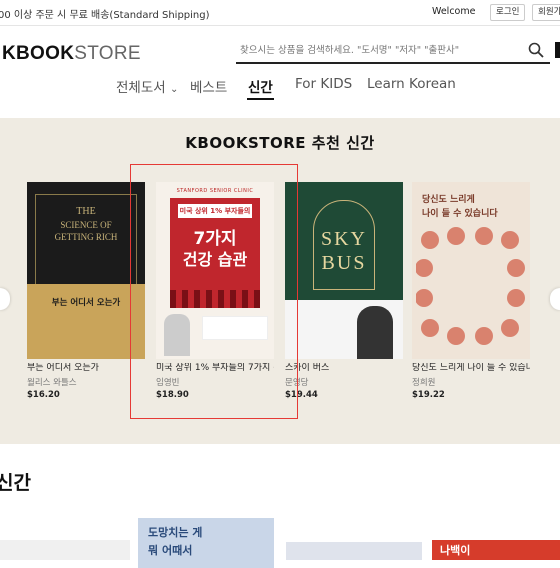  What do you see at coordinates (470, 286) in the screenshot?
I see `cover-art` at bounding box center [470, 286].